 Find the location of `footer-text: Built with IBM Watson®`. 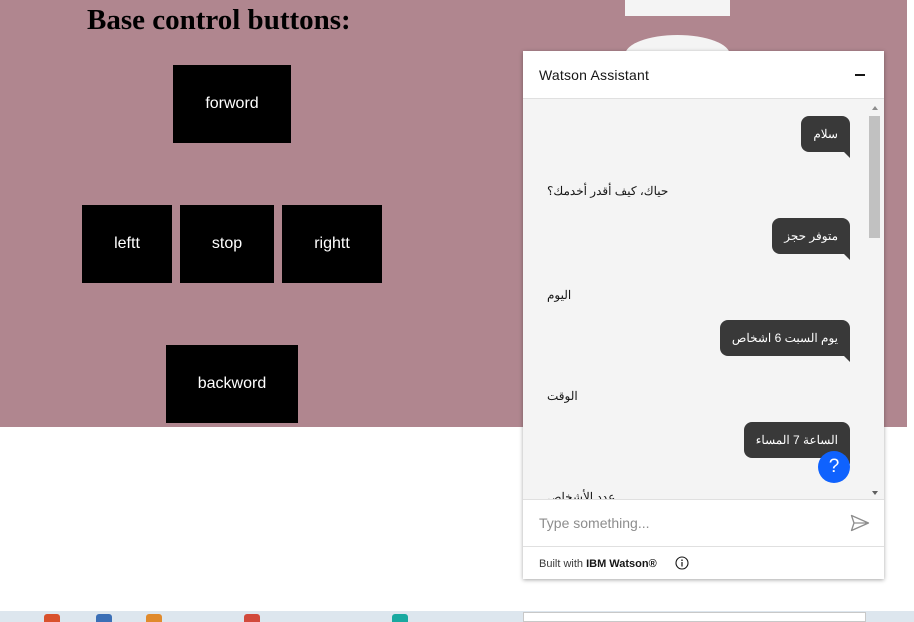

footer-text: Built with IBM Watson® is located at coordinates (598, 564).